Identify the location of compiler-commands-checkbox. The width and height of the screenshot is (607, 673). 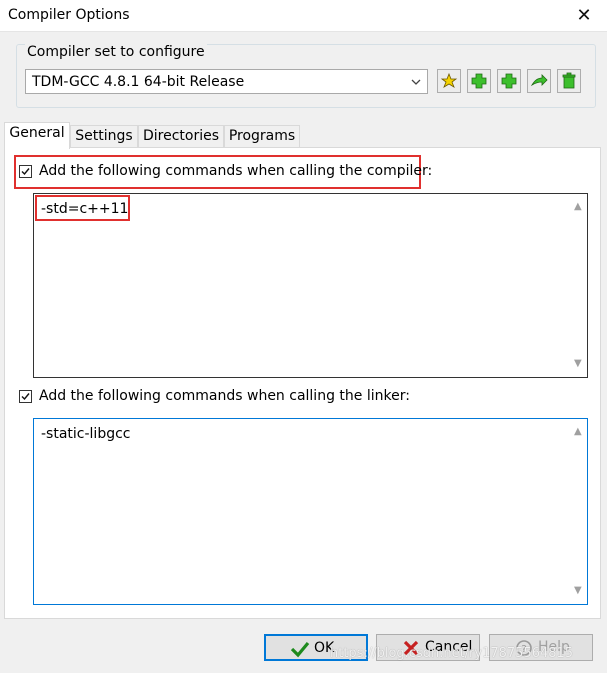
(25, 171).